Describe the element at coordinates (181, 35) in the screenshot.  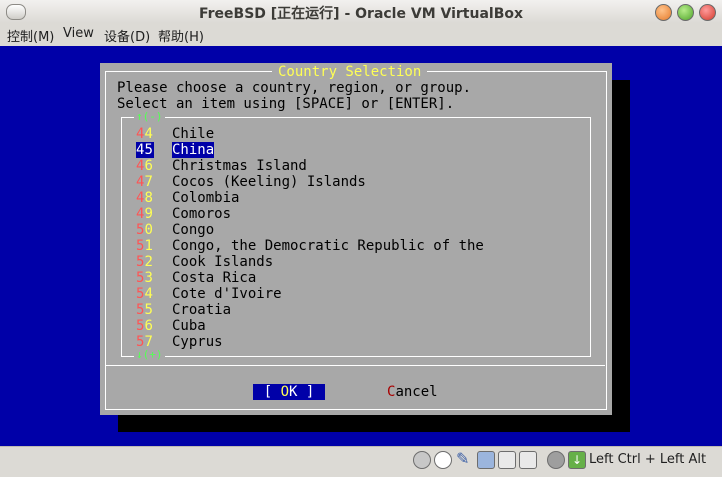
I see `menu-help: 帮助(H)` at that location.